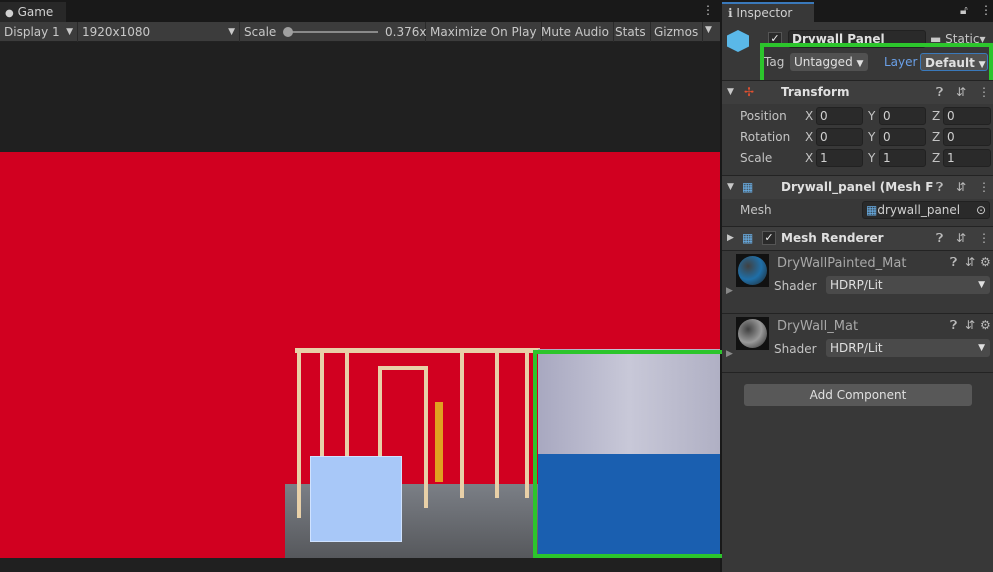 This screenshot has width=993, height=572. I want to click on add-component-button: Add Component, so click(858, 395).